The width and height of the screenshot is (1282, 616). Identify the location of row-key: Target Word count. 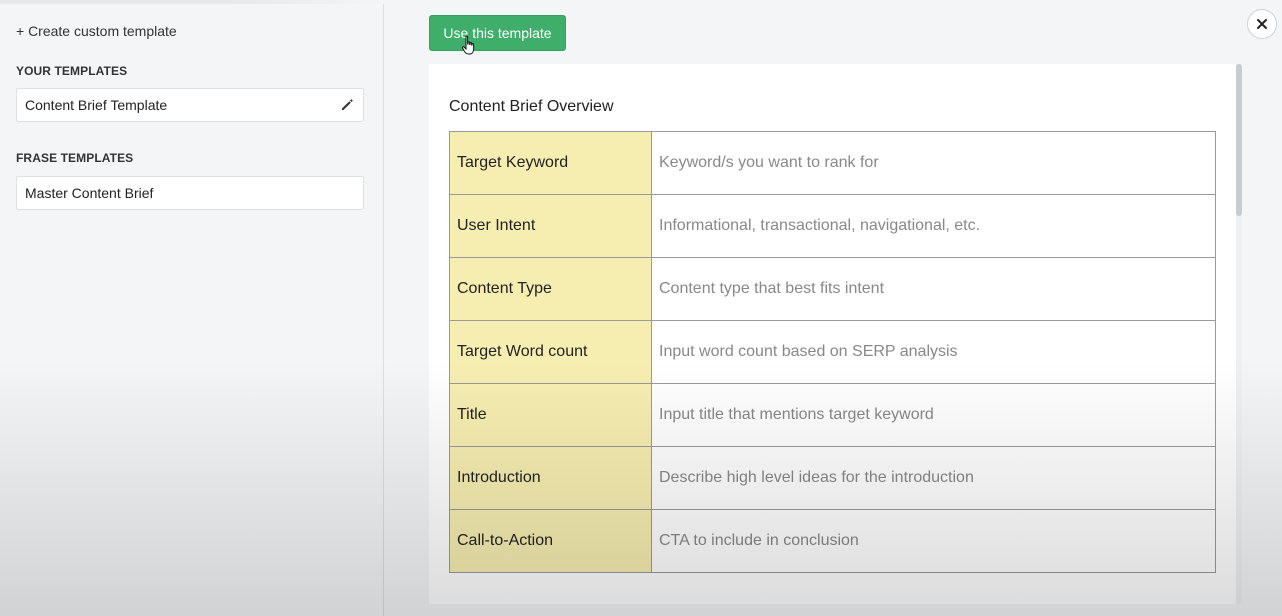
(550, 352).